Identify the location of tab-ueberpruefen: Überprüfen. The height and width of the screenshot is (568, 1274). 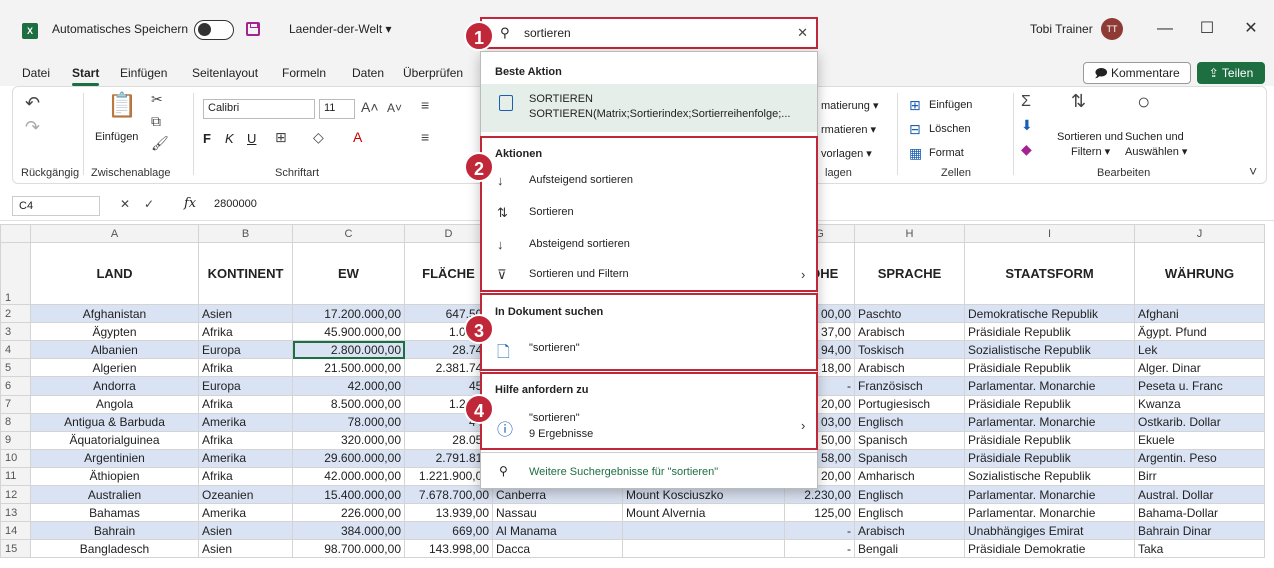
(433, 73).